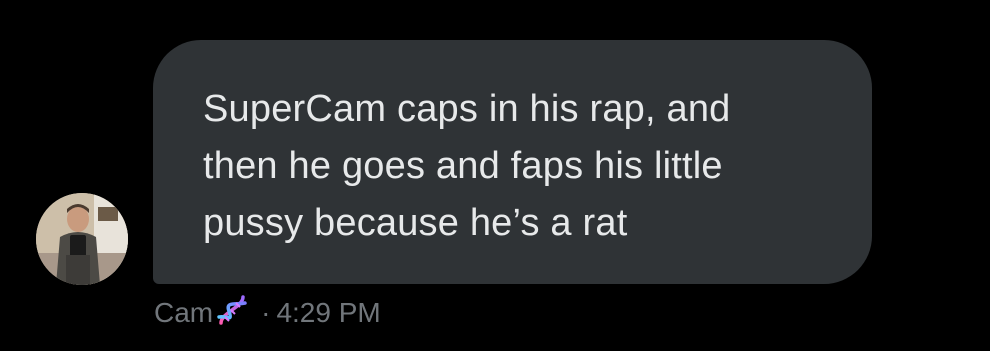  What do you see at coordinates (328, 312) in the screenshot?
I see `message-timestamp: 4:29 PM` at bounding box center [328, 312].